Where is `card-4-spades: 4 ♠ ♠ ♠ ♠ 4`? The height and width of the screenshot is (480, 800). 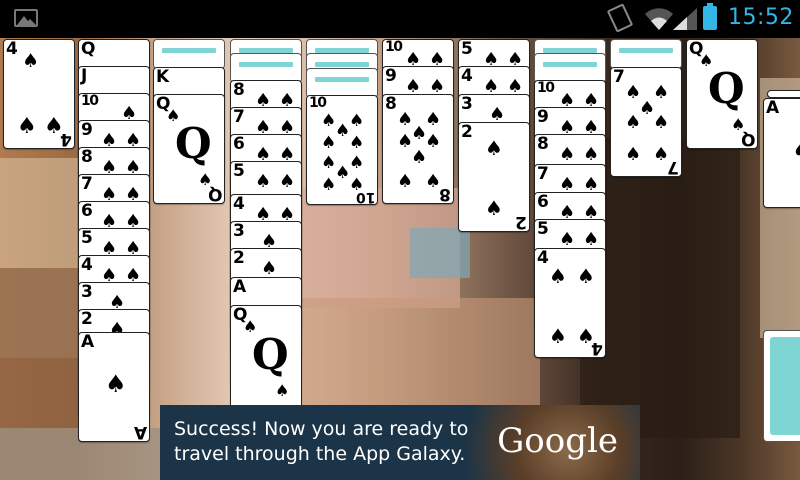 card-4-spades: 4 ♠ ♠ ♠ ♠ 4 is located at coordinates (570, 303).